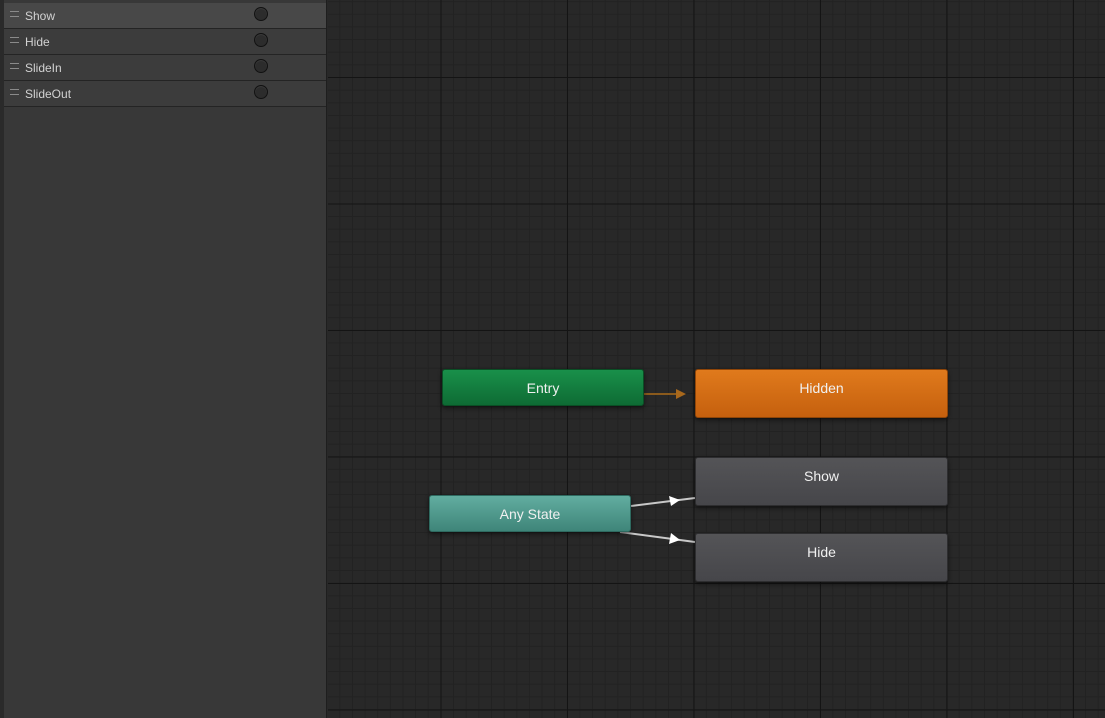 This screenshot has height=718, width=1105. I want to click on node-label: Entry, so click(543, 388).